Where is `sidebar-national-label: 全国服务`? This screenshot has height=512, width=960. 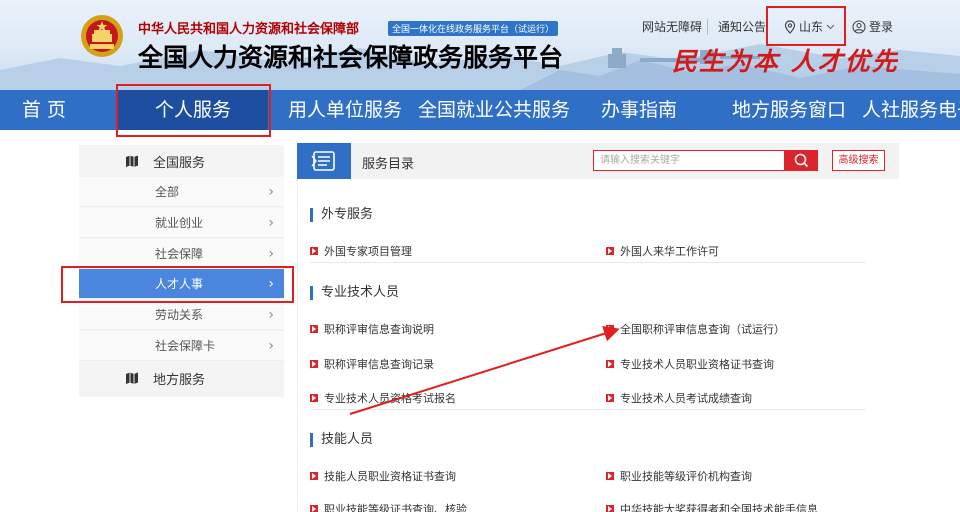
sidebar-national-label: 全国服务 is located at coordinates (179, 163).